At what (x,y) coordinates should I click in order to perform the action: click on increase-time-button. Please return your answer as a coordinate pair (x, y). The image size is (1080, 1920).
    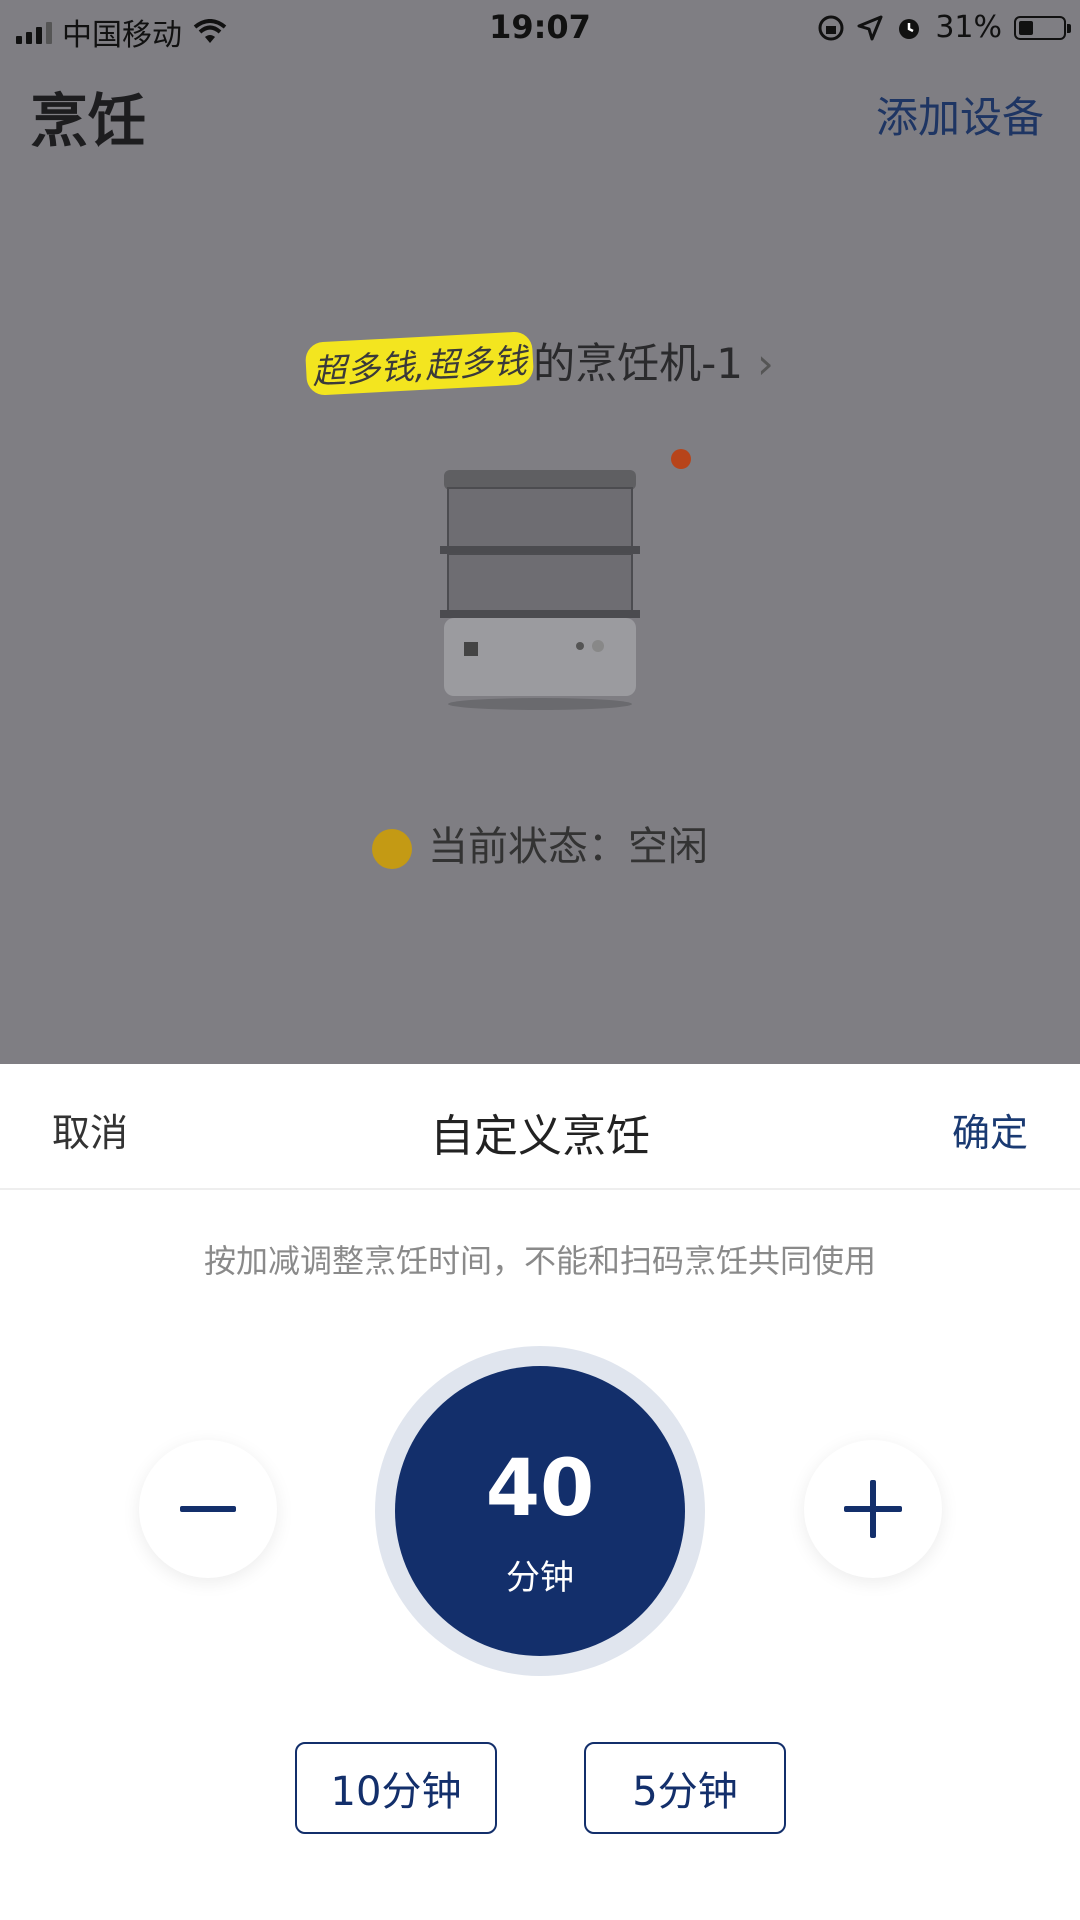
    Looking at the image, I should click on (873, 1509).